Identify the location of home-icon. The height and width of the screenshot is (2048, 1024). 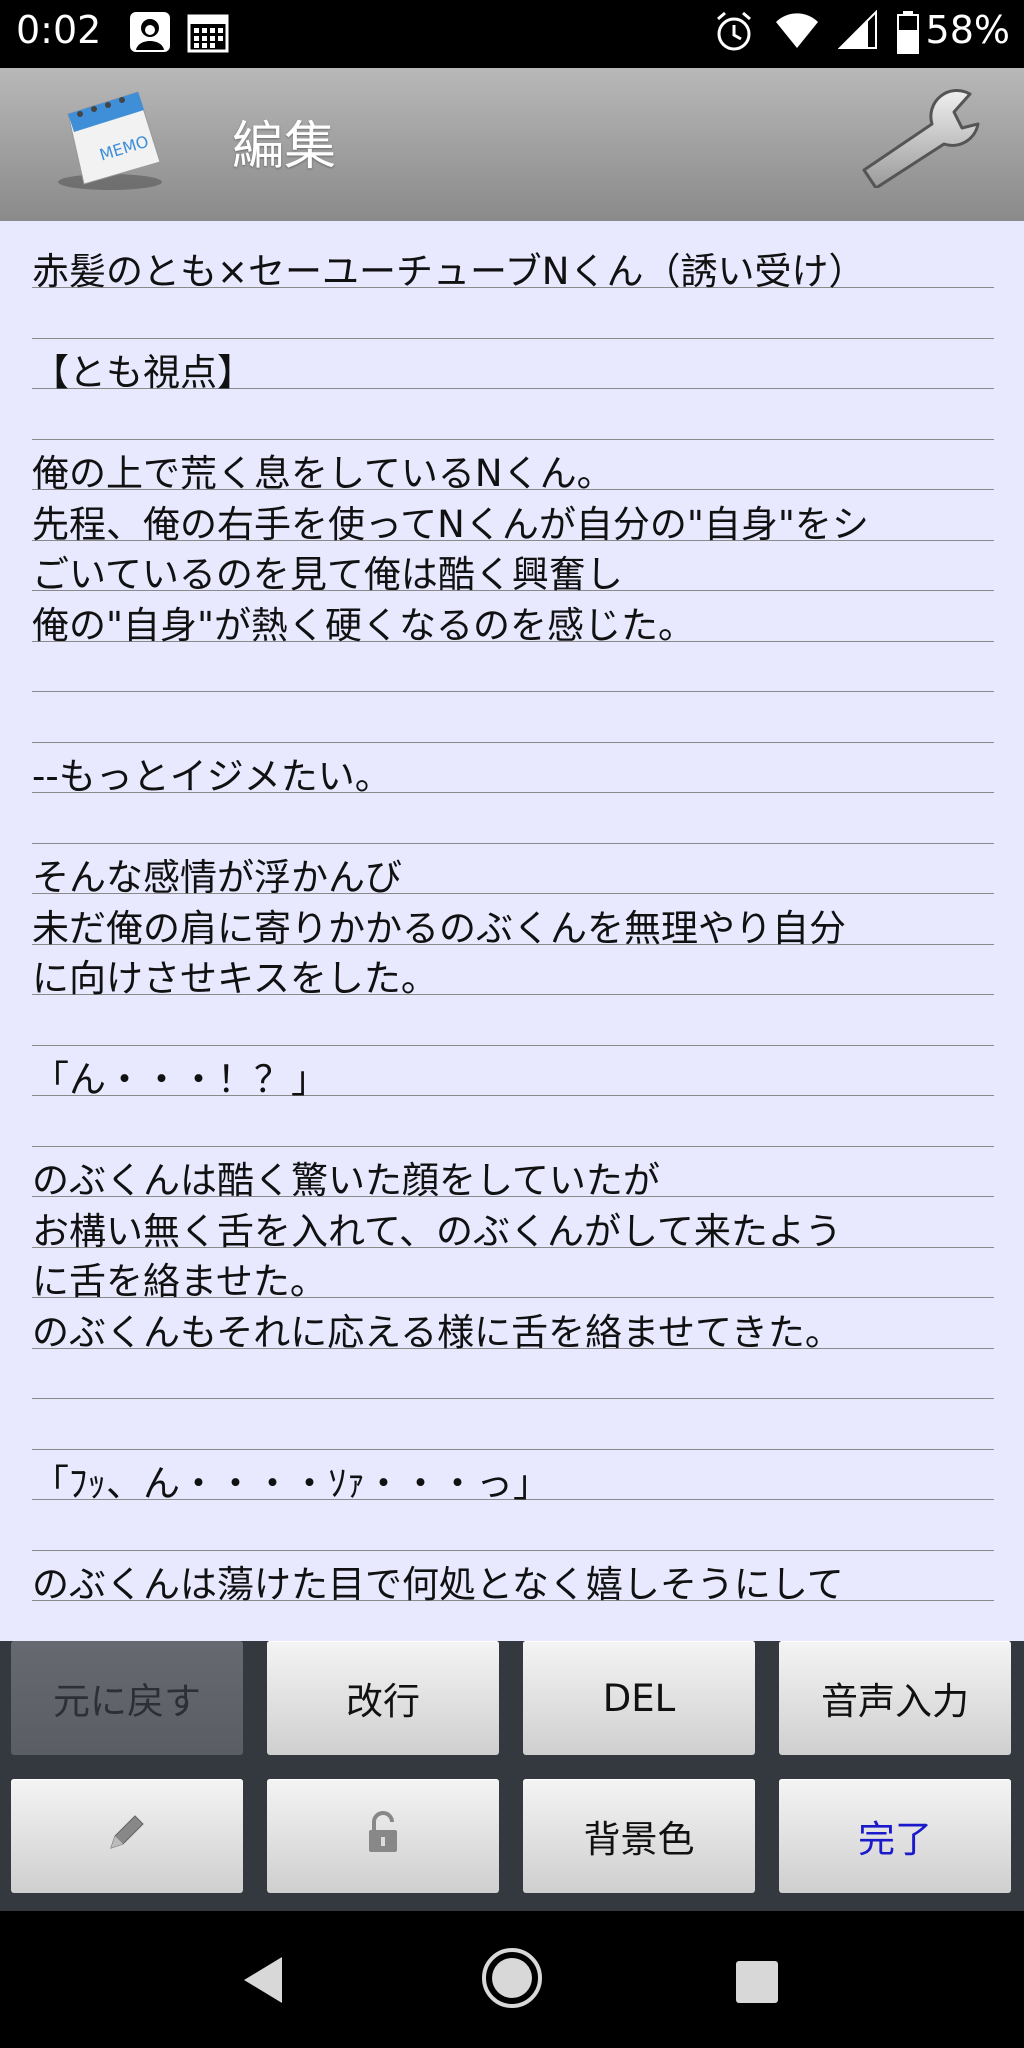
(512, 1980).